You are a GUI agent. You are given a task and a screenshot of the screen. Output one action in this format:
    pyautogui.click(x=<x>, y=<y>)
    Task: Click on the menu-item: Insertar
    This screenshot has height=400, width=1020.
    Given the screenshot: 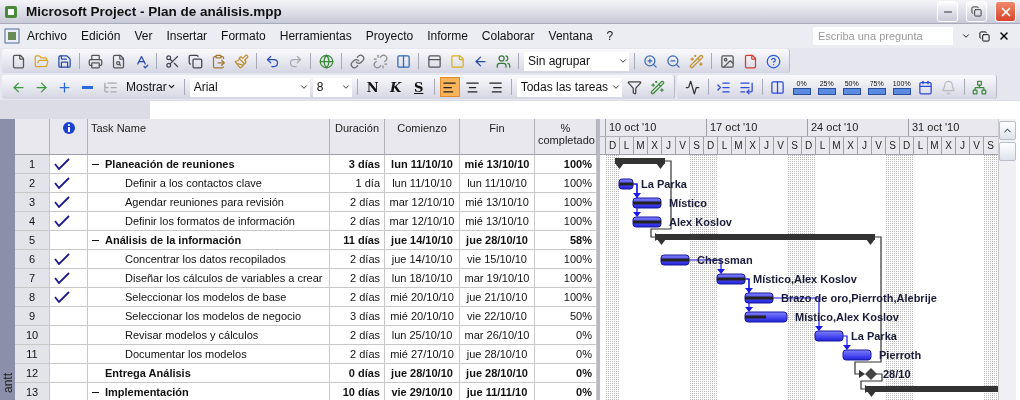 What is the action you would take?
    pyautogui.click(x=187, y=36)
    